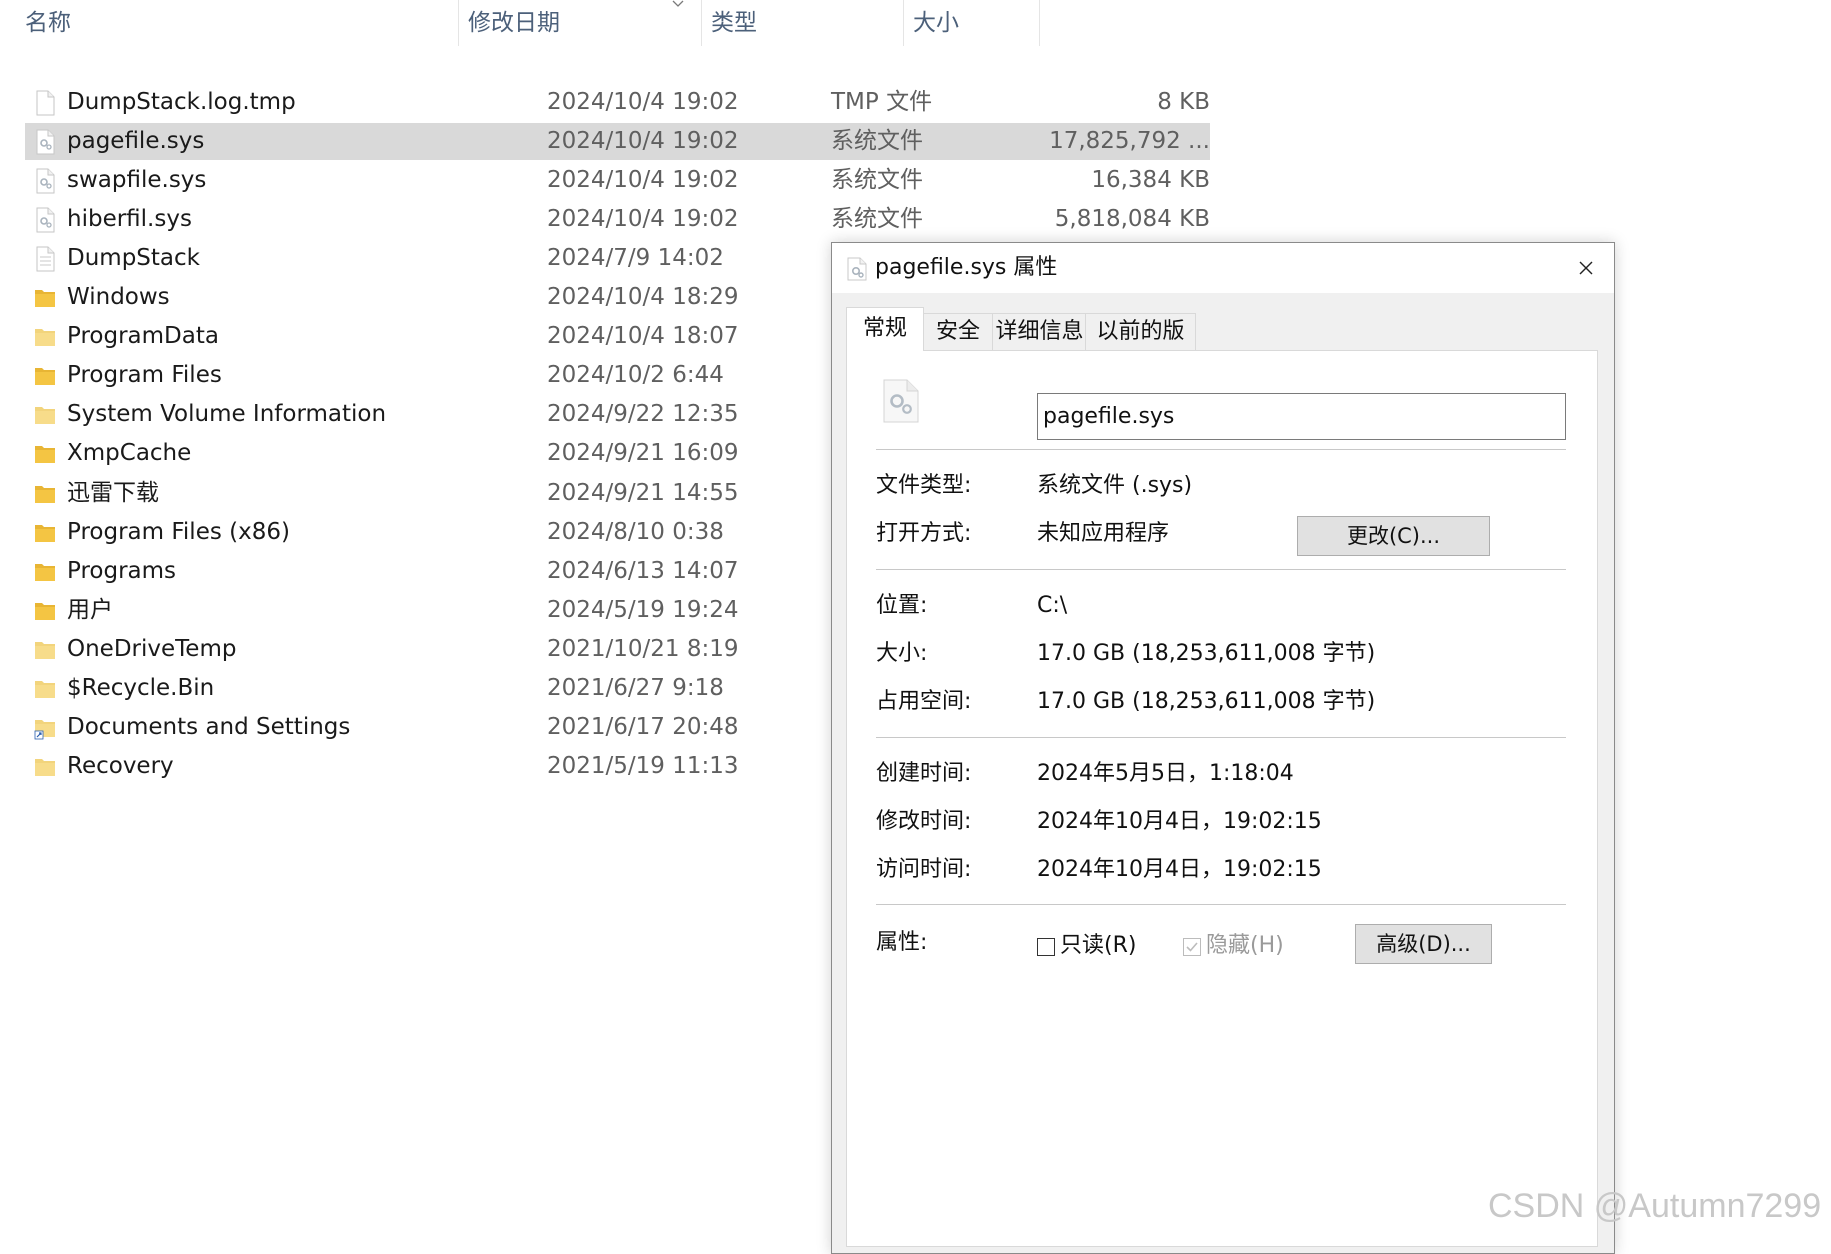 This screenshot has width=1831, height=1254. Describe the element at coordinates (643, 336) in the screenshot. I see `file-modified-date: 2024/10/4 18:07` at that location.